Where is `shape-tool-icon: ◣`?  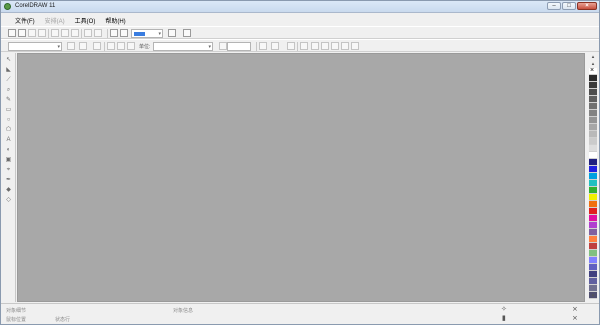
shape-tool-icon: ◣ is located at coordinates (8, 70).